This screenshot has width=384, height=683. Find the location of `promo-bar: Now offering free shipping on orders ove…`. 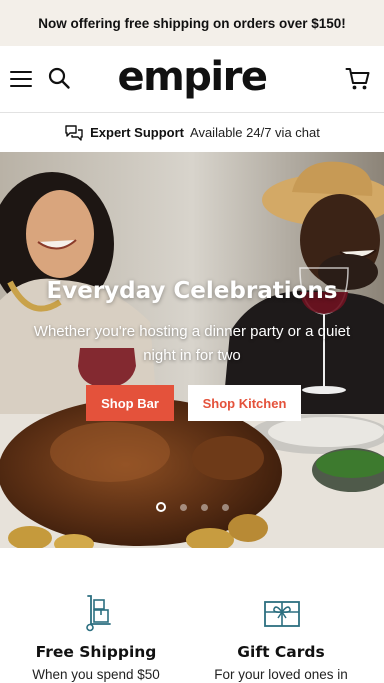

promo-bar: Now offering free shipping on orders ove… is located at coordinates (192, 23).